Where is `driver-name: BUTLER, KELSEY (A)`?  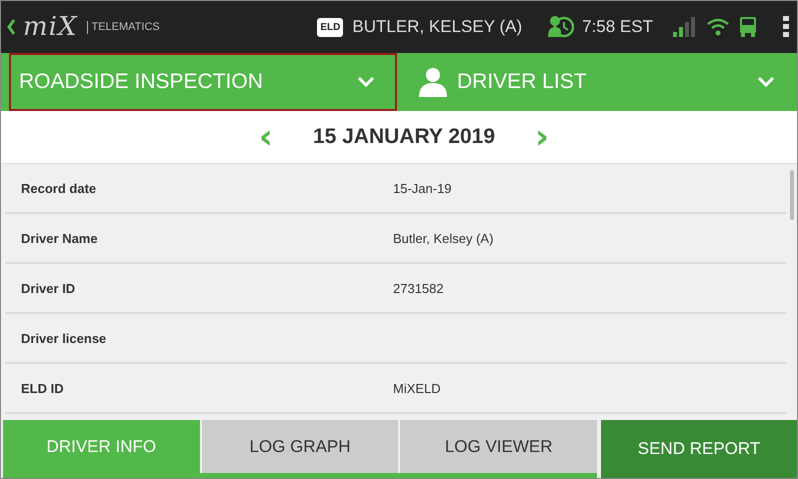 driver-name: BUTLER, KELSEY (A) is located at coordinates (437, 27).